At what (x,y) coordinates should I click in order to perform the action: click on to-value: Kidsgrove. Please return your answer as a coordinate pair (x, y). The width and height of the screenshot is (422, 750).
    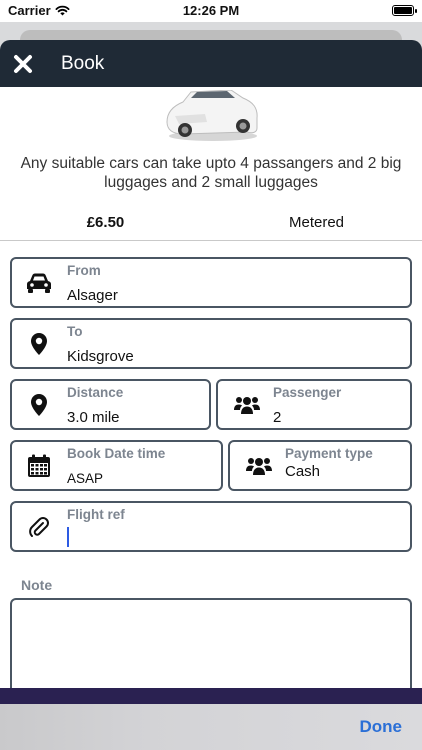
    Looking at the image, I should click on (100, 356).